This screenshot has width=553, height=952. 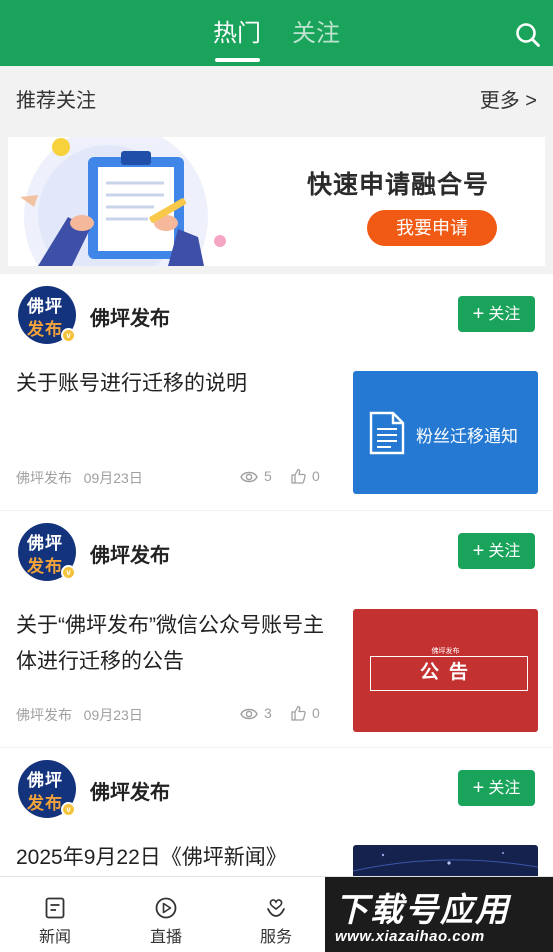 I want to click on search-icon, so click(x=528, y=35).